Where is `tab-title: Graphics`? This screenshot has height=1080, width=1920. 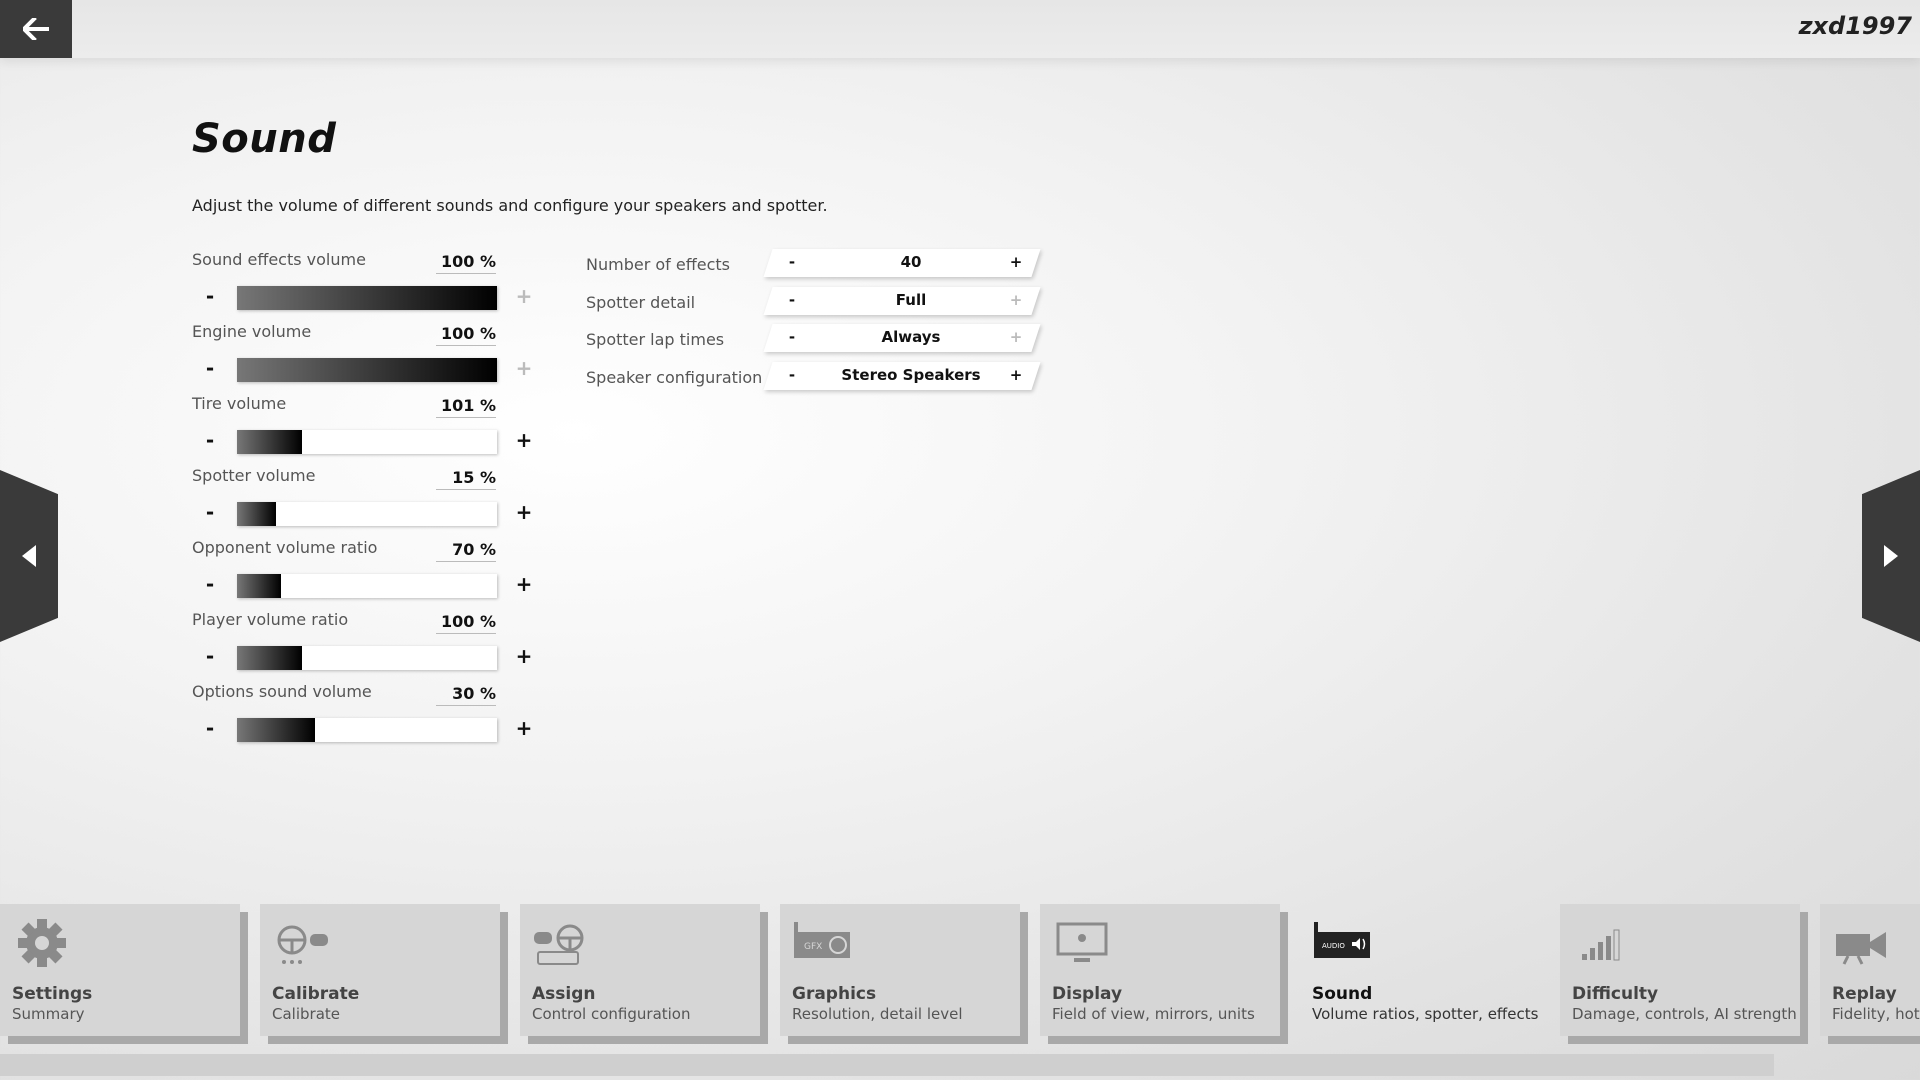
tab-title: Graphics is located at coordinates (834, 994).